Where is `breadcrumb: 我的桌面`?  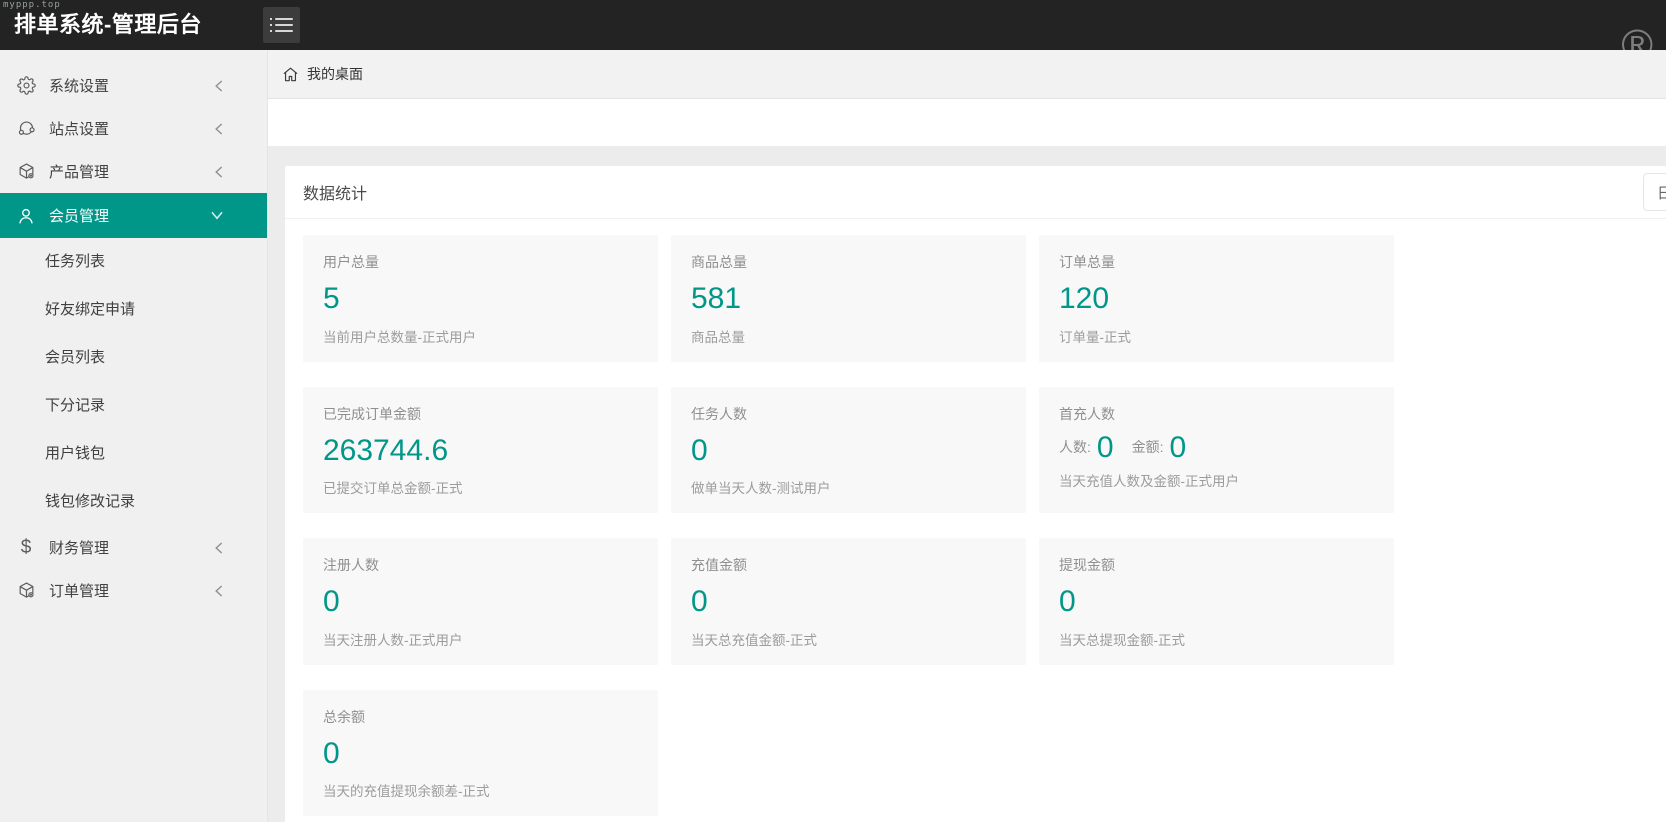 breadcrumb: 我的桌面 is located at coordinates (967, 74).